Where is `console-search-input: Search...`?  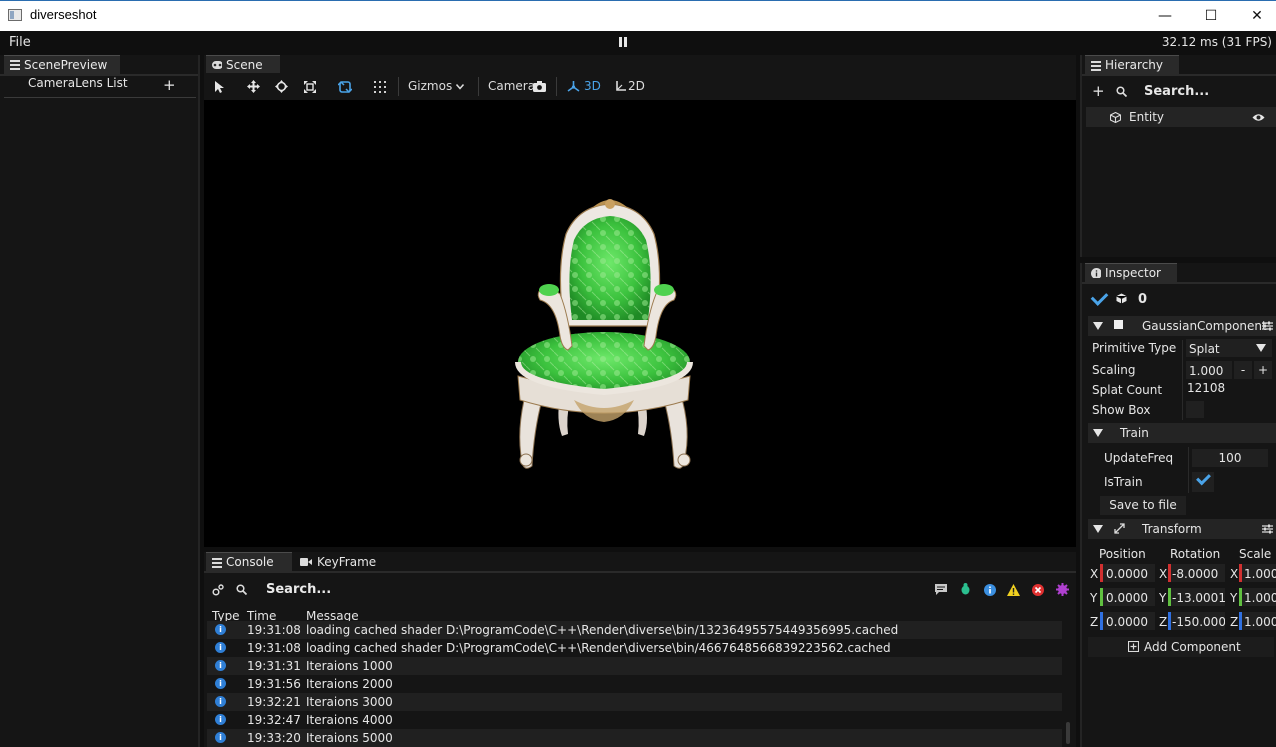
console-search-input: Search... is located at coordinates (298, 589).